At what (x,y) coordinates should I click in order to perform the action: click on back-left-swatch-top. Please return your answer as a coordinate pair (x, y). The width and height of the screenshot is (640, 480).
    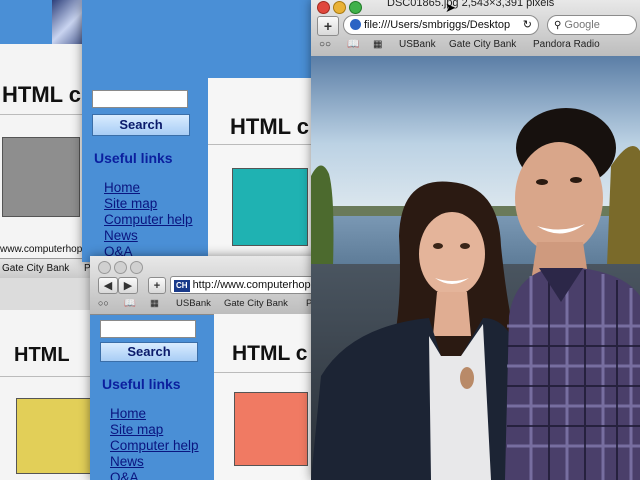
    Looking at the image, I should click on (41, 177).